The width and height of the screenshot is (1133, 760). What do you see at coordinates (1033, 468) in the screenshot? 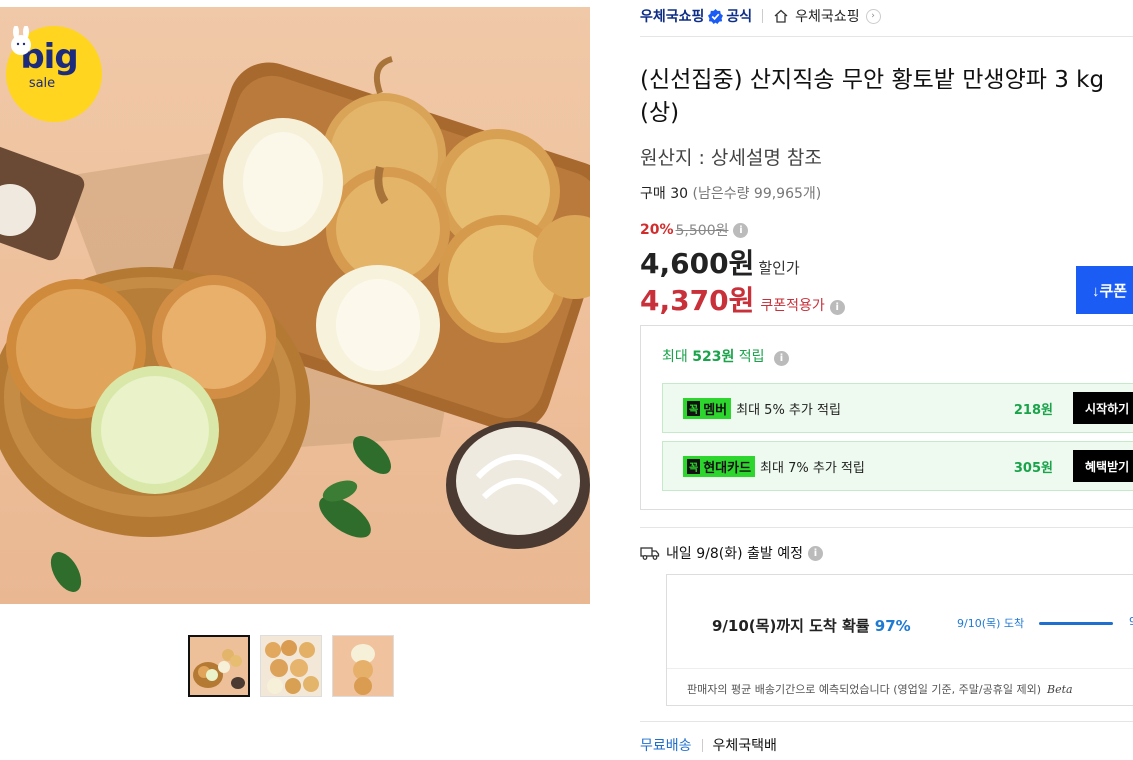
I see `promo-amount: 305원` at bounding box center [1033, 468].